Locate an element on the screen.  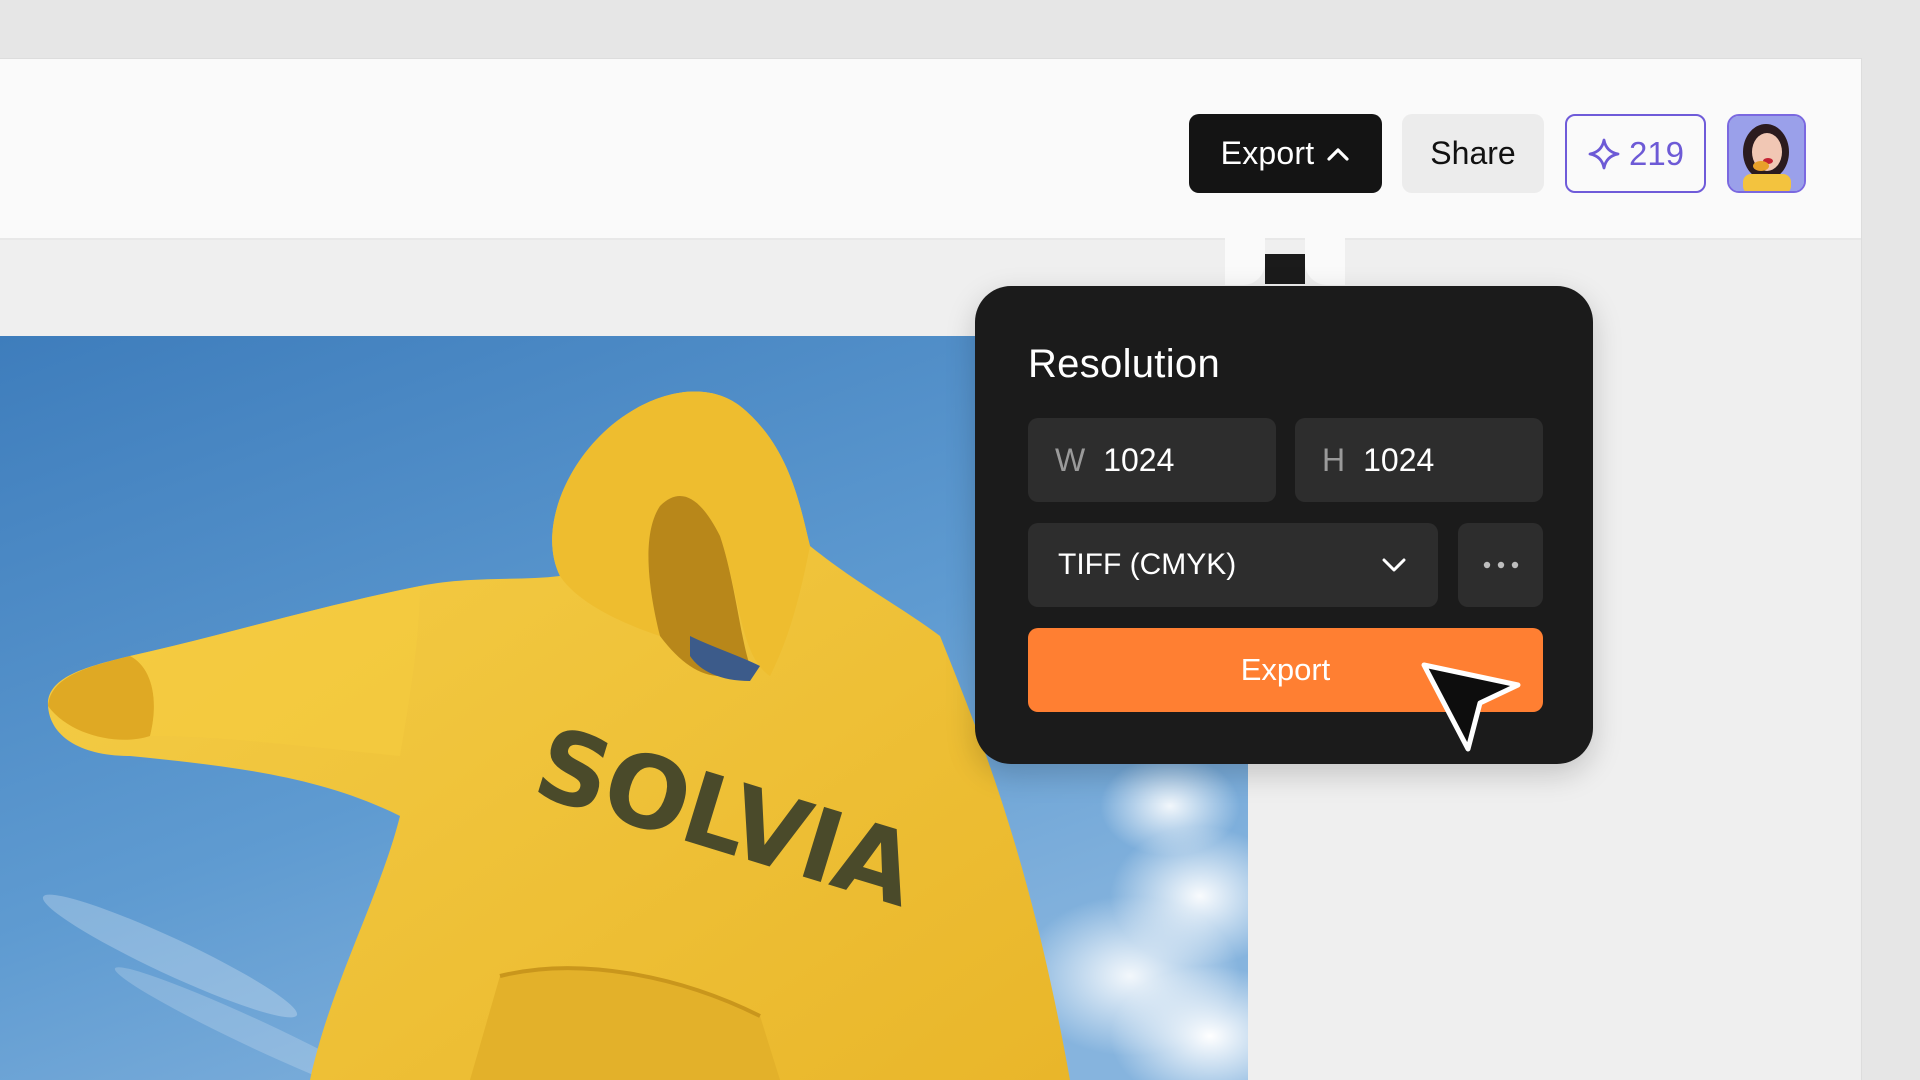
format-select: TIFF (CMYK) is located at coordinates (1233, 565).